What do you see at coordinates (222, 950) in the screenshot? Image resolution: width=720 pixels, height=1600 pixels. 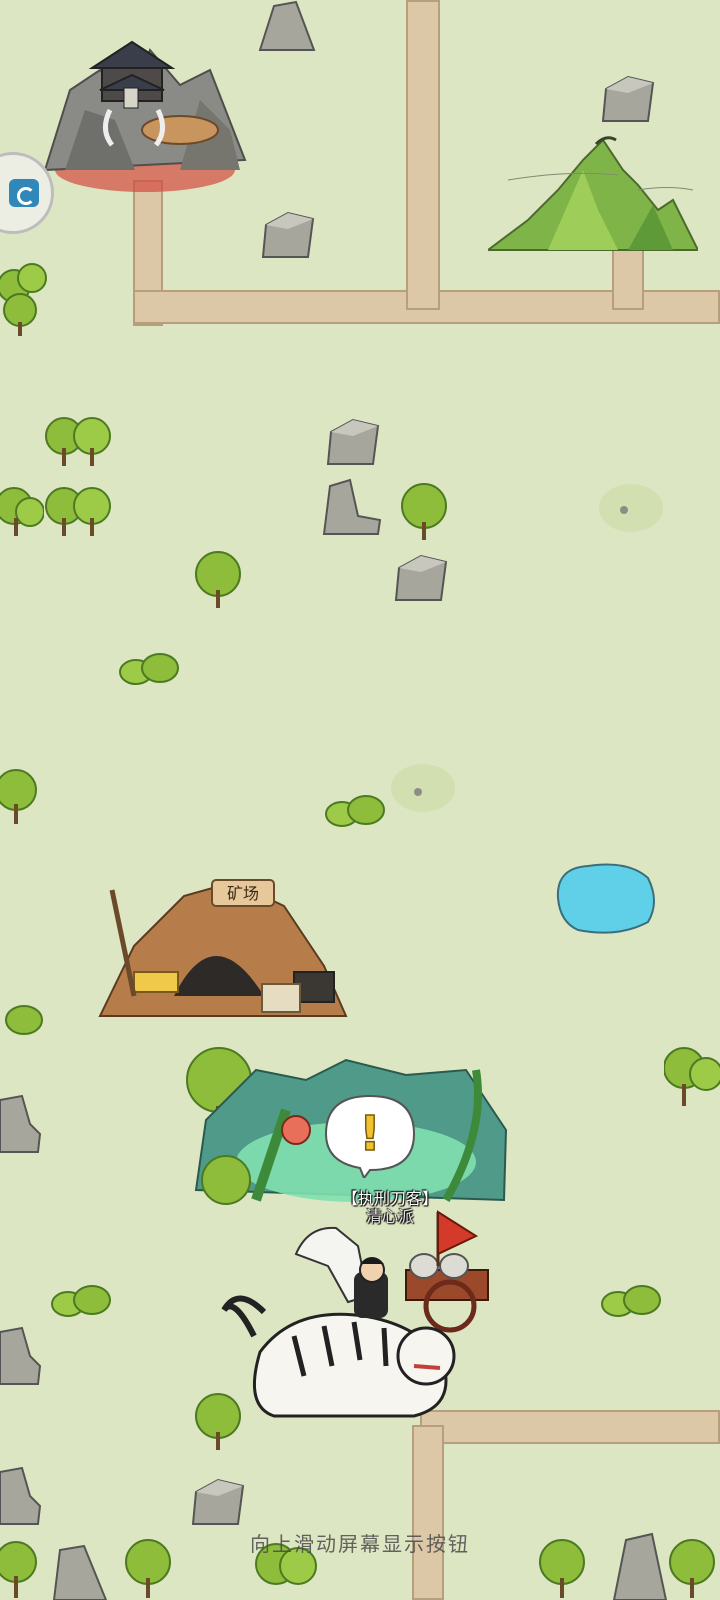 I see `mine-landmark: 矿场` at bounding box center [222, 950].